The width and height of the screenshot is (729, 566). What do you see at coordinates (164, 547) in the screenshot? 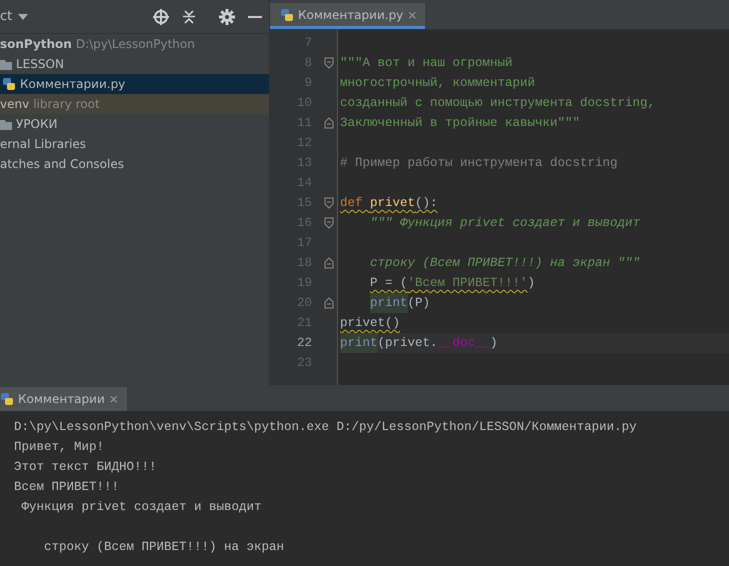
I see `console-output-line: строку (Всем ПРИВЕТ!!!) на экран` at bounding box center [164, 547].